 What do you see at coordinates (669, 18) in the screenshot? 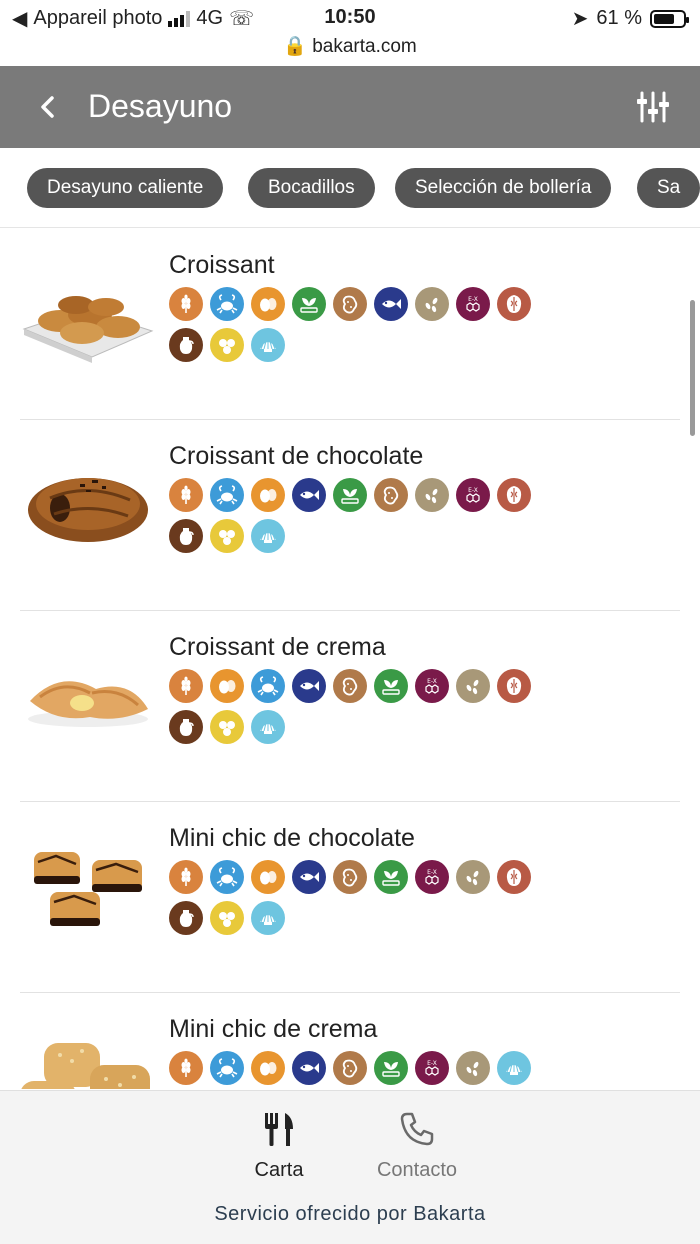
I see `battery-icon` at bounding box center [669, 18].